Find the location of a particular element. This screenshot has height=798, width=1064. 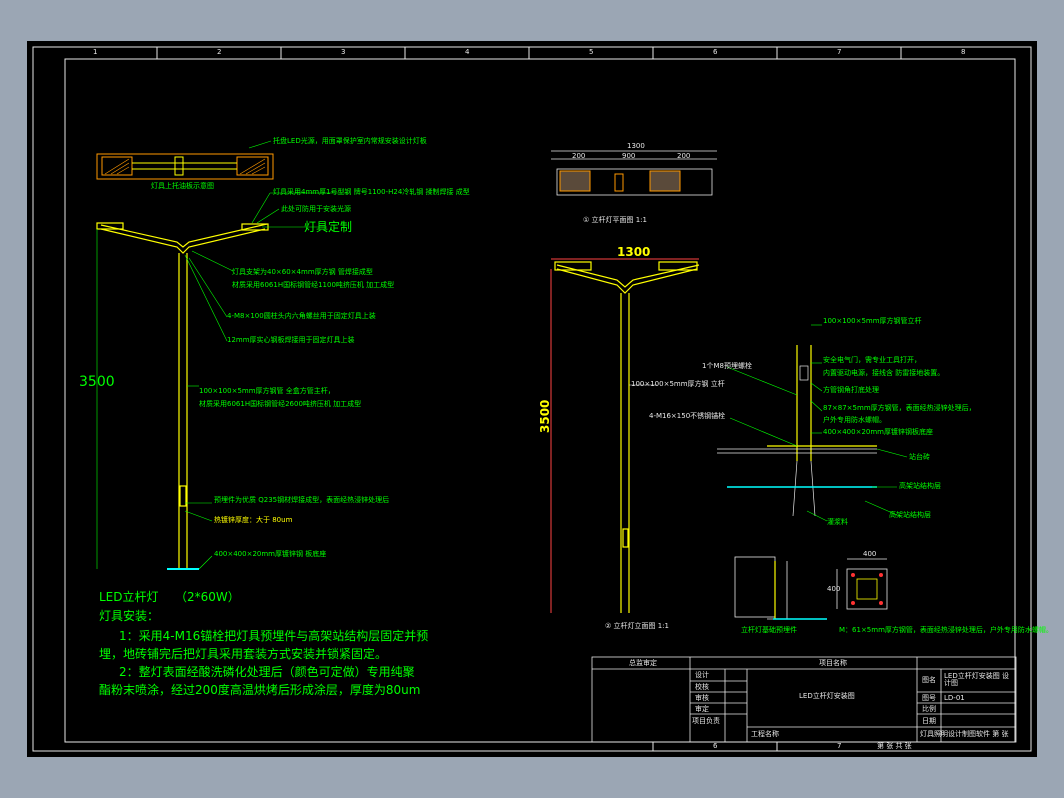

notes-install-title: 灯具安装： is located at coordinates (129, 616).